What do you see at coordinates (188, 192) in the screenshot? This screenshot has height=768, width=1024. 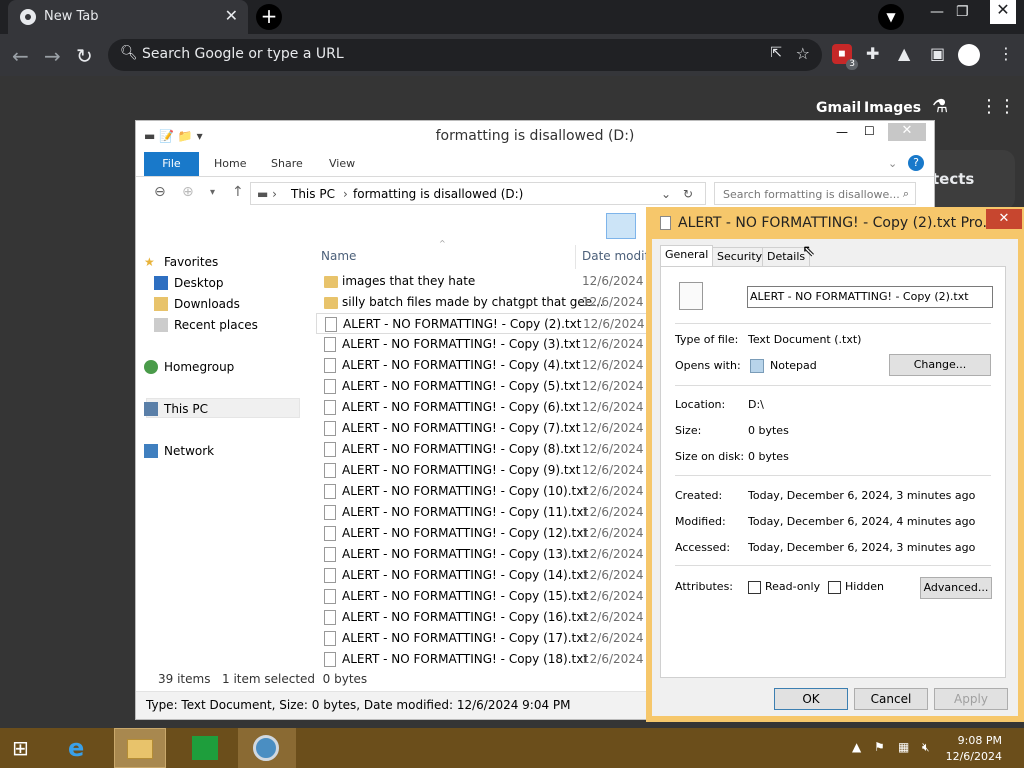 I see `forward-arrow-icon: ⊕` at bounding box center [188, 192].